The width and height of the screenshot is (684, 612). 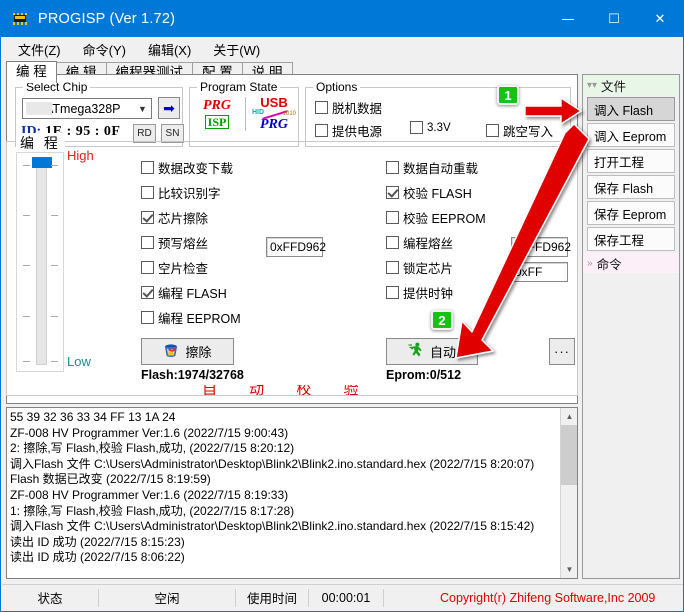 I want to click on checkbox-prewrite-fuse, so click(x=147, y=242).